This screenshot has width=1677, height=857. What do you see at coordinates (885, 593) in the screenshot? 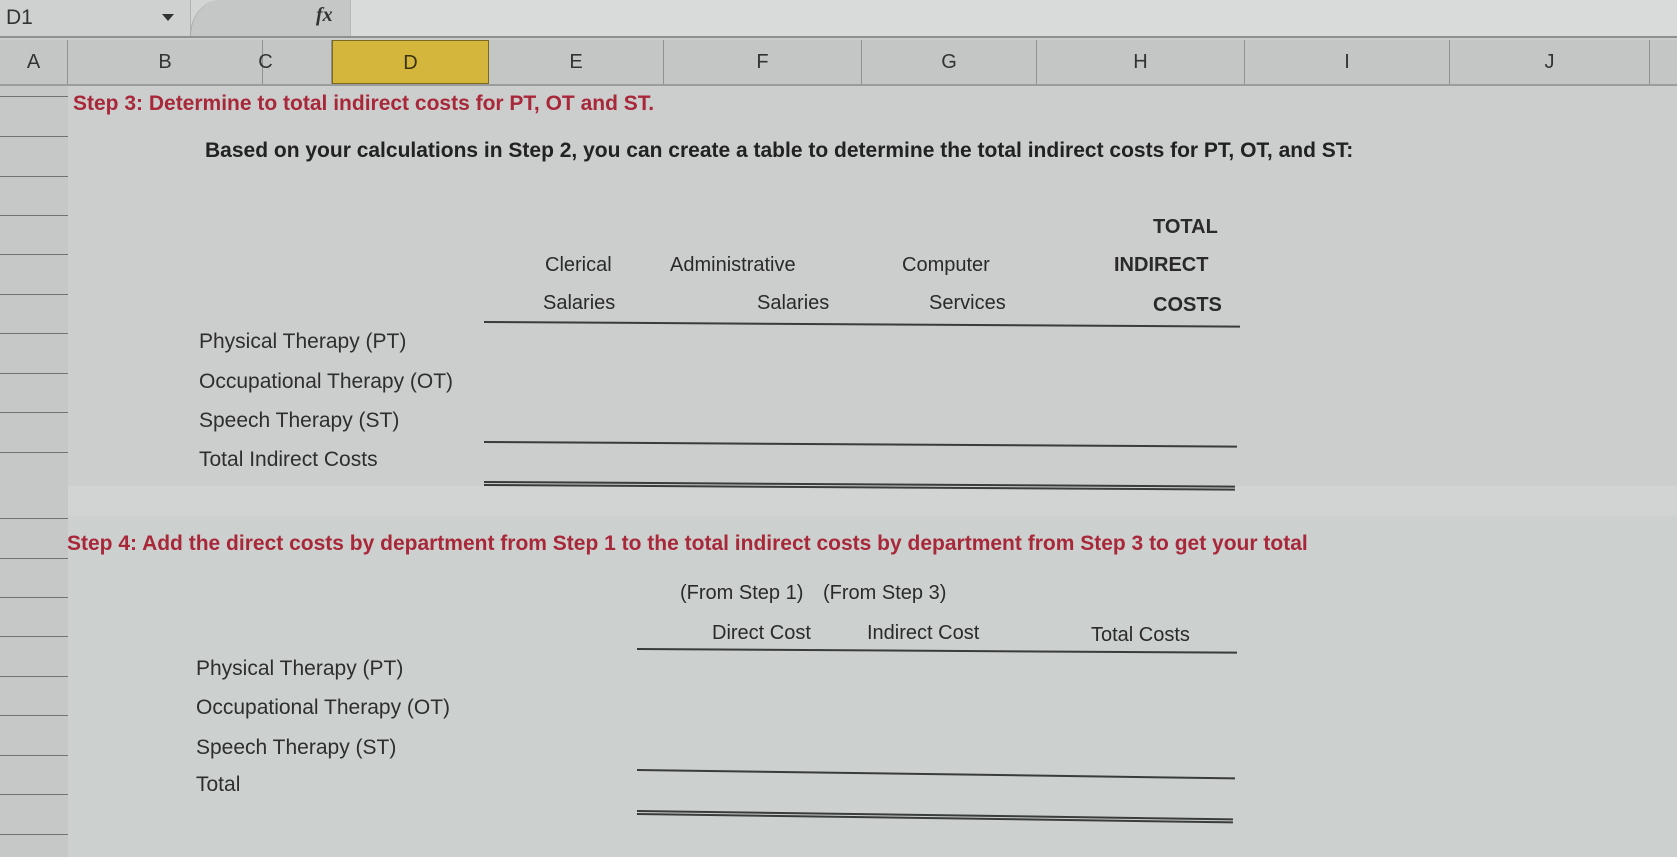
I see `subheader-from-step3: (From Step 3)` at bounding box center [885, 593].